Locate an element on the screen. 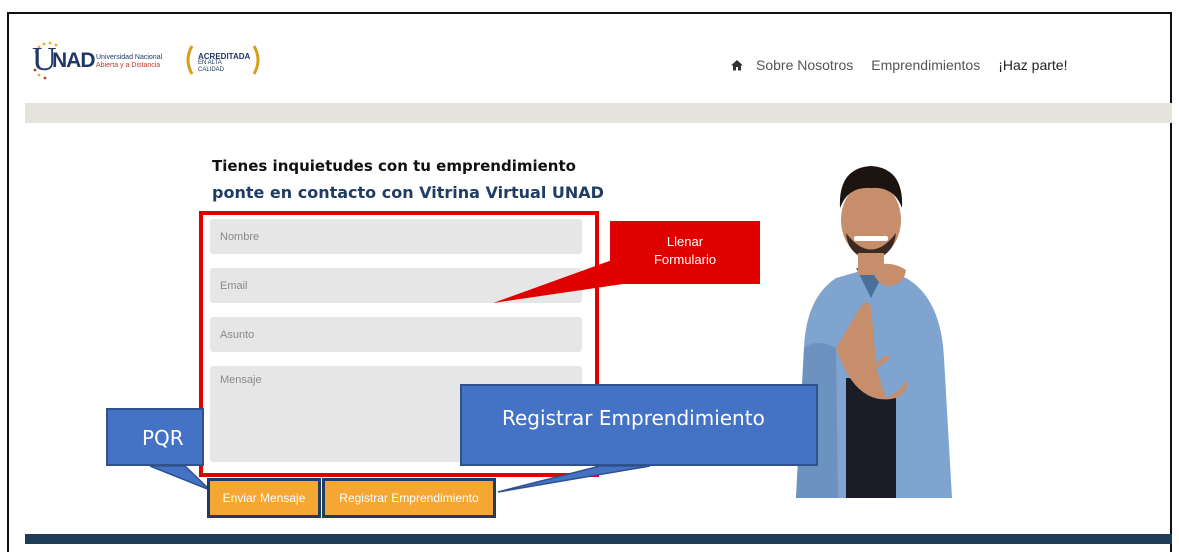 The width and height of the screenshot is (1179, 552). accreditation-subtitle: EN ALTA CALIDAD is located at coordinates (211, 66).